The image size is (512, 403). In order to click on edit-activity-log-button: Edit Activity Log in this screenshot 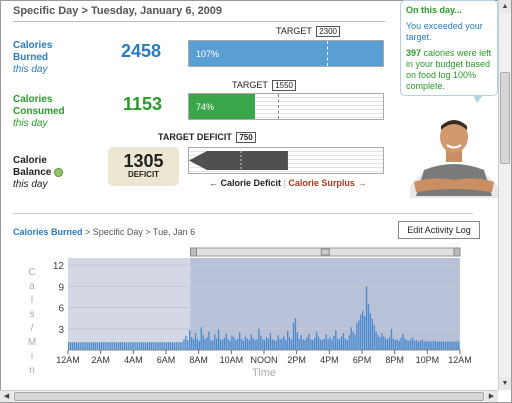, I will do `click(439, 230)`.